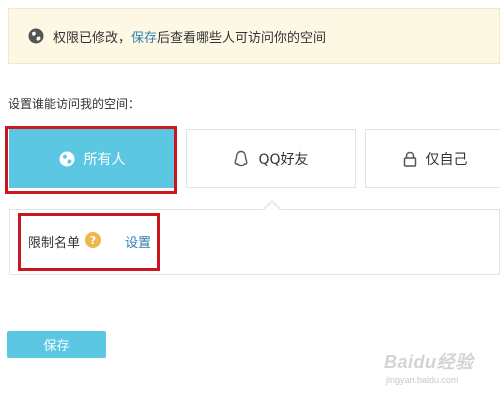 This screenshot has height=400, width=500. I want to click on qq-penguin-icon, so click(241, 158).